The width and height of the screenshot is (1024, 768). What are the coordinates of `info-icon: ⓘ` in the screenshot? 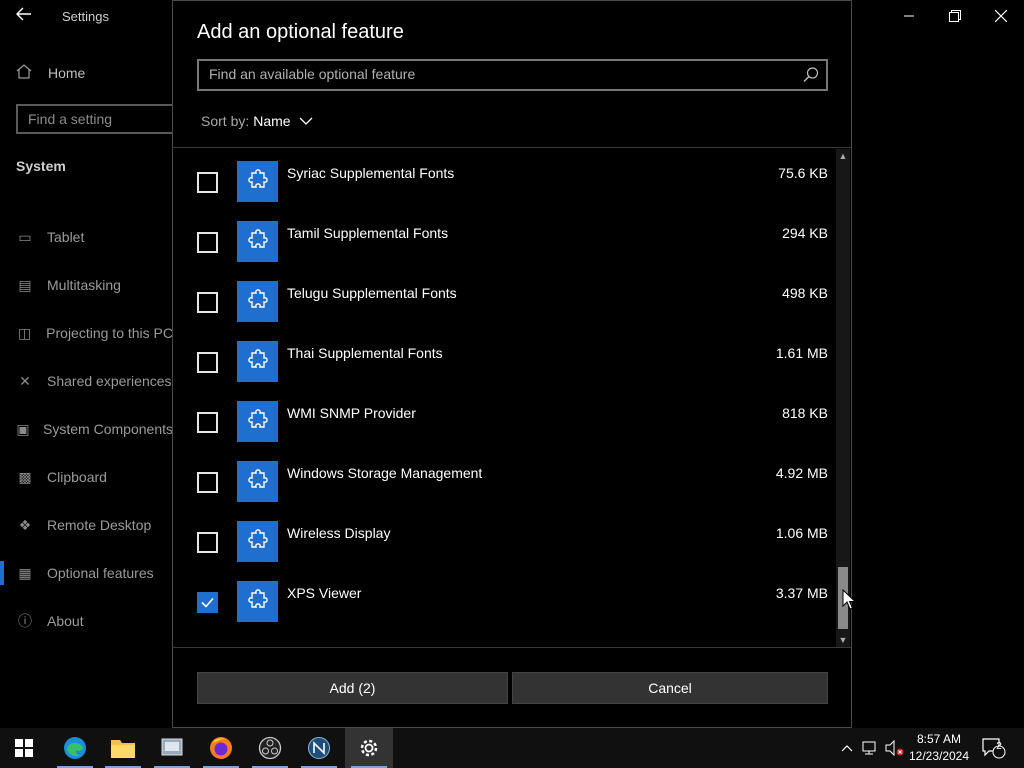 It's located at (25, 621).